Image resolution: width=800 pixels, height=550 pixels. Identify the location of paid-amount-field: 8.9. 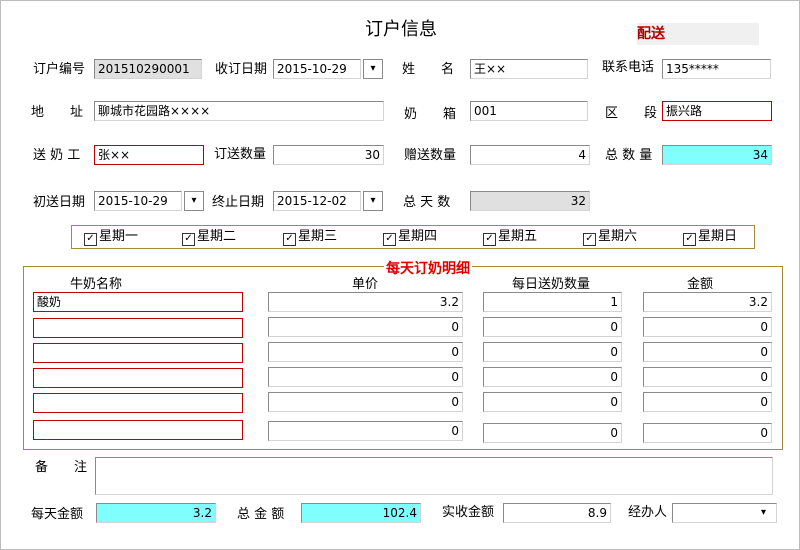
(557, 513).